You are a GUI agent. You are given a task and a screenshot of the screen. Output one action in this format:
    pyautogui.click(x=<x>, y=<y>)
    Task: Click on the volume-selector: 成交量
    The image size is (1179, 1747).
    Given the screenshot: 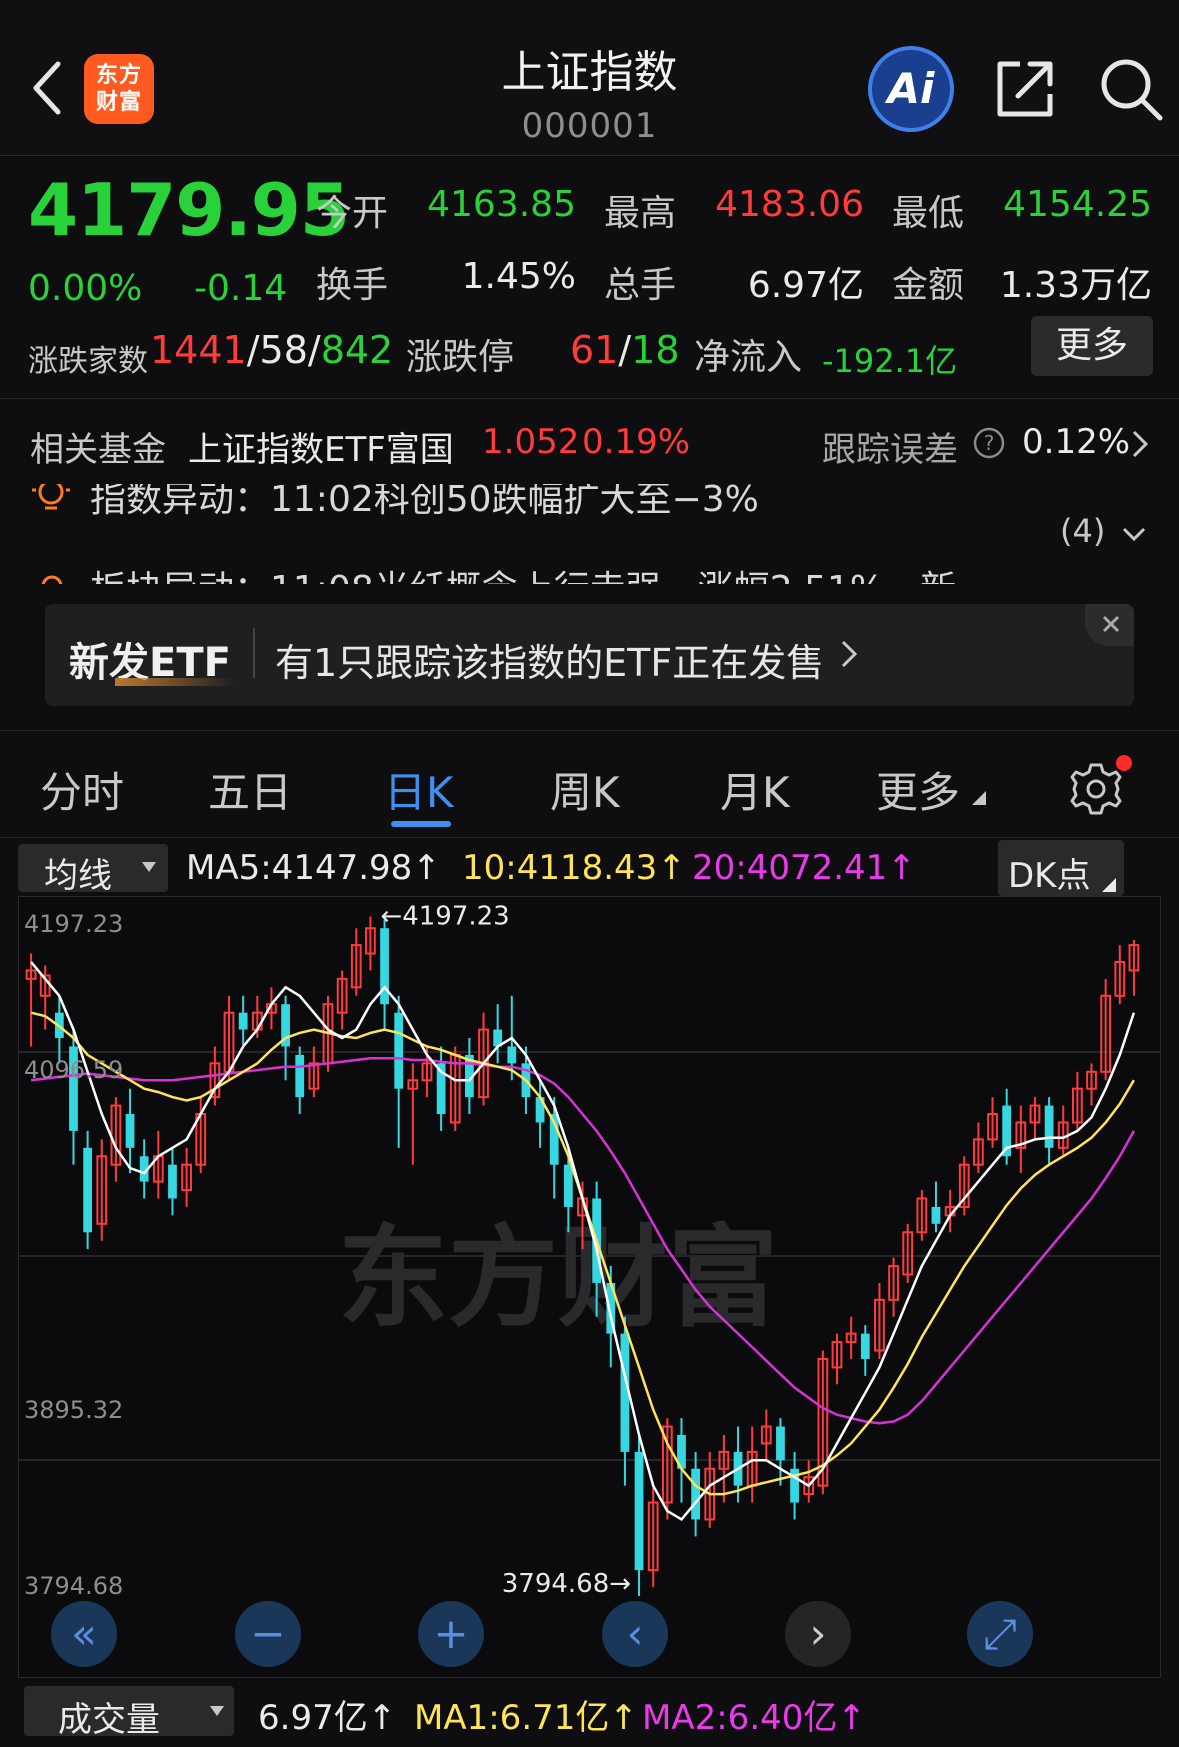 What is the action you would take?
    pyautogui.click(x=129, y=1713)
    